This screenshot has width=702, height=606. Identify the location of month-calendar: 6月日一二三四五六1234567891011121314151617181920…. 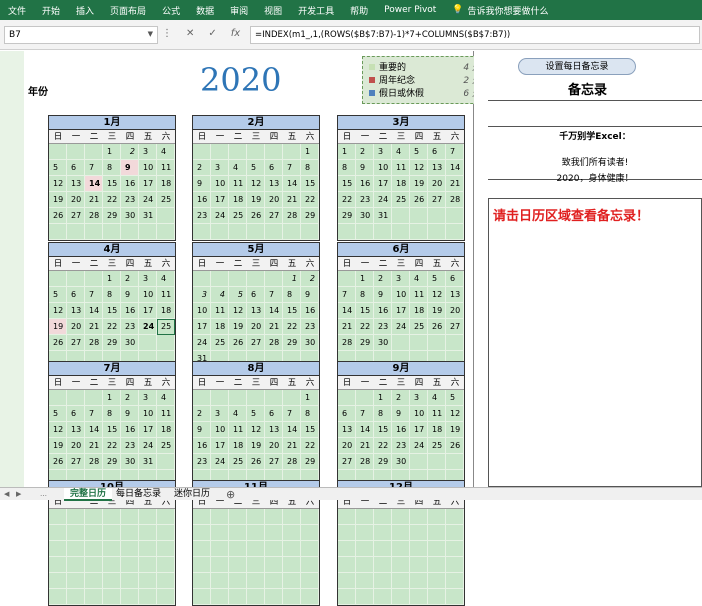
(401, 305).